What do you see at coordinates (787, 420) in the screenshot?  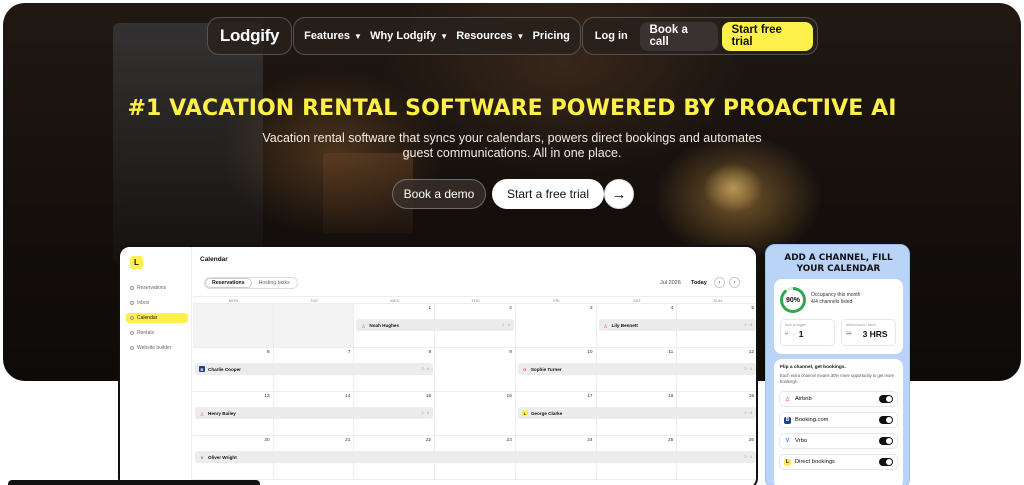 I see `booking-icon: B` at bounding box center [787, 420].